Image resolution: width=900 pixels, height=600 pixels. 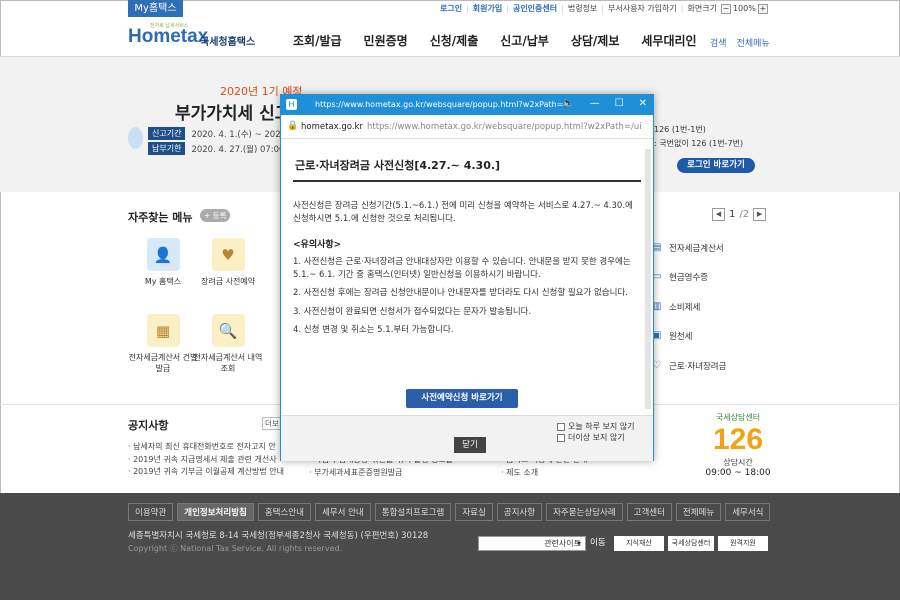 What do you see at coordinates (762, 8) in the screenshot?
I see `zoom-in-button: +` at bounding box center [762, 8].